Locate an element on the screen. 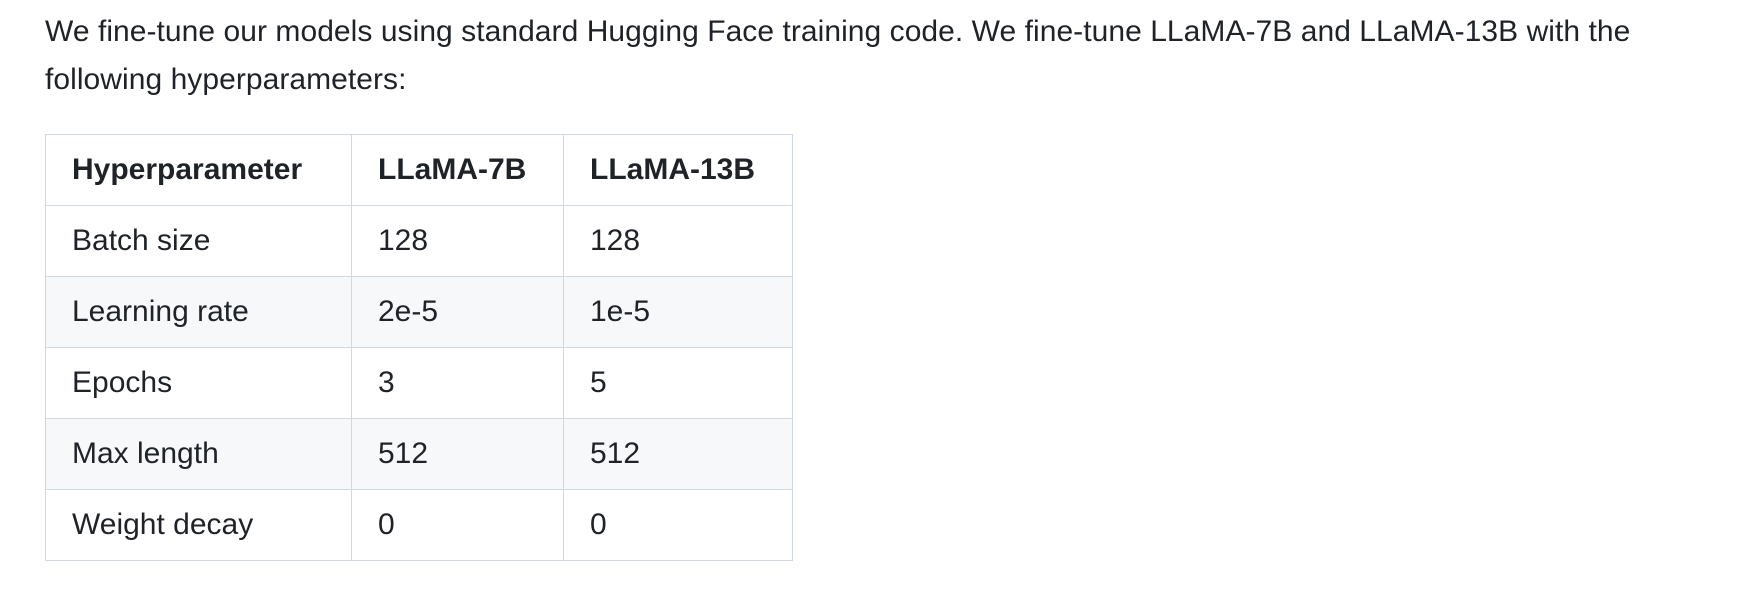 This screenshot has width=1758, height=604. table-row: Learning rate 2e-5 1e-5 is located at coordinates (419, 312).